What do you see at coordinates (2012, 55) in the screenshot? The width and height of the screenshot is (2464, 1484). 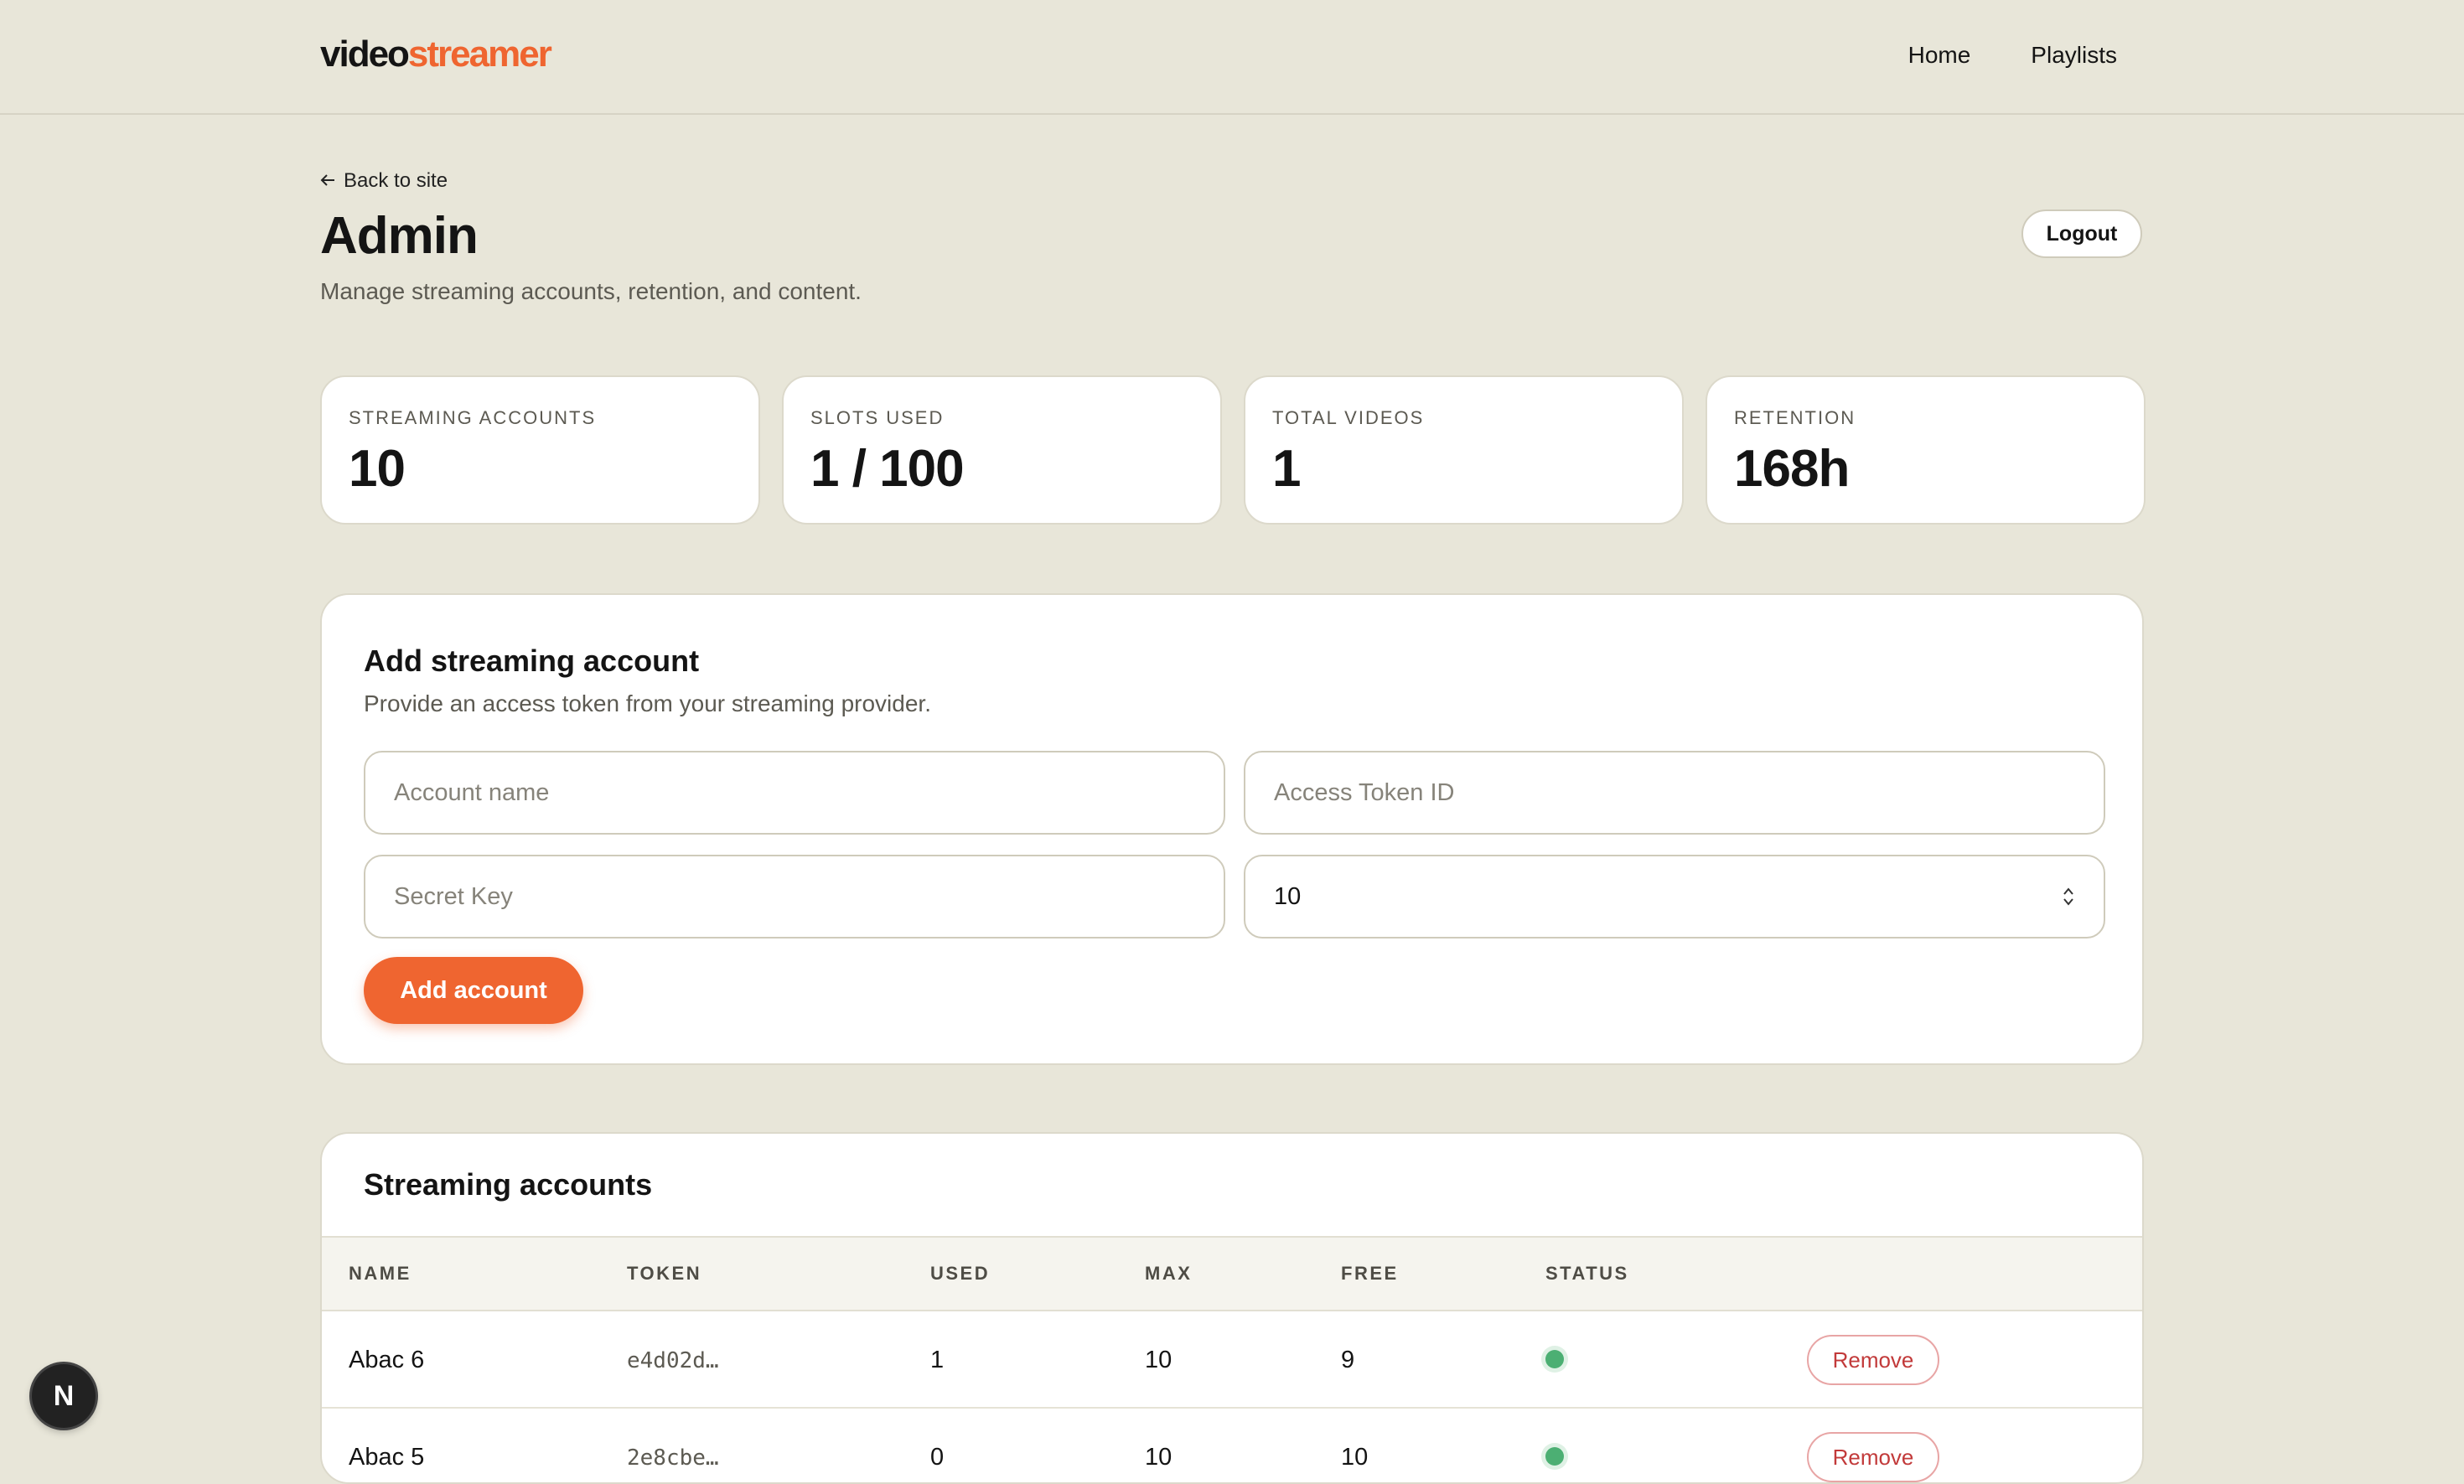 I see `main-nav: Home Playlists` at bounding box center [2012, 55].